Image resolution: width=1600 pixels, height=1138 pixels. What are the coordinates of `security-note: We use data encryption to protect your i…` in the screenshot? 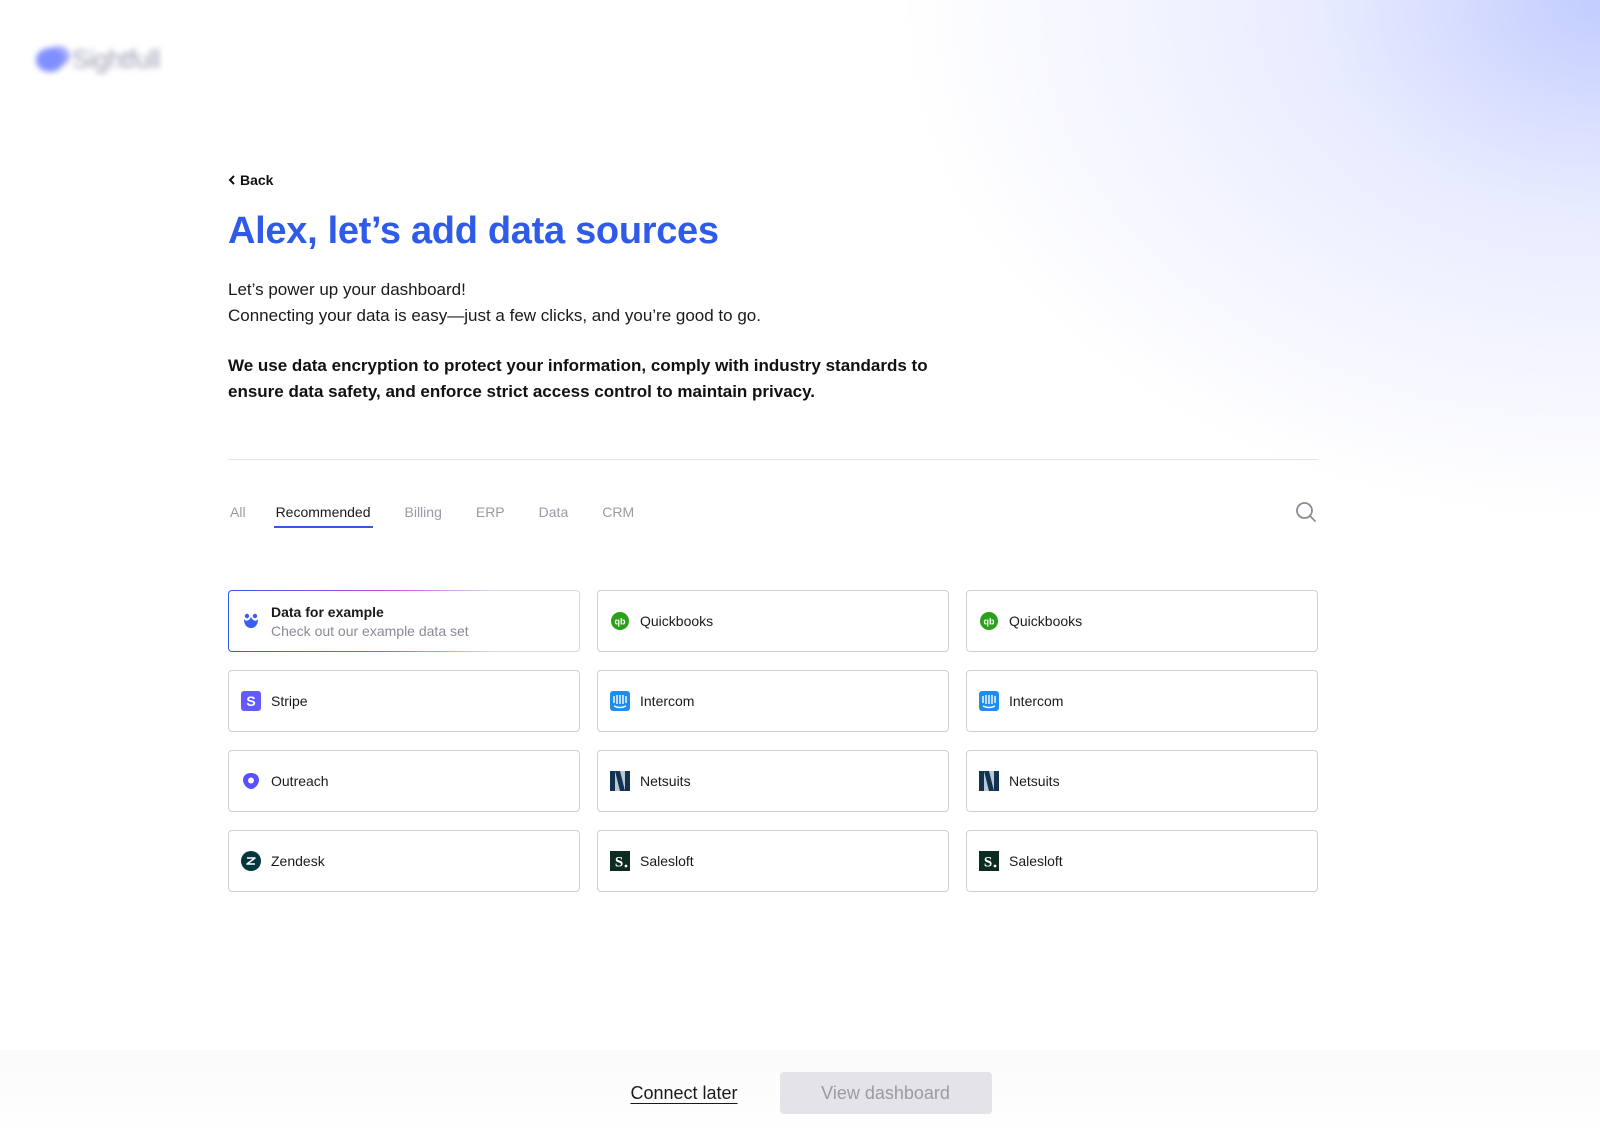 It's located at (578, 378).